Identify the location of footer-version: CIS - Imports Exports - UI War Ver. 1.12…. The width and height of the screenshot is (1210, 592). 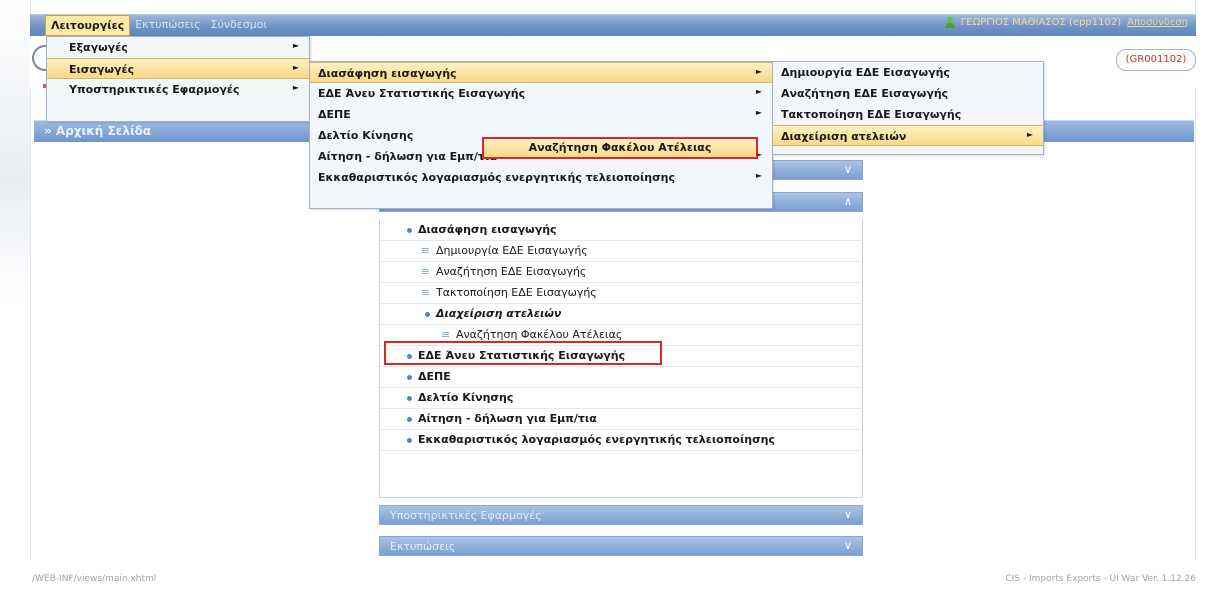
(1100, 579).